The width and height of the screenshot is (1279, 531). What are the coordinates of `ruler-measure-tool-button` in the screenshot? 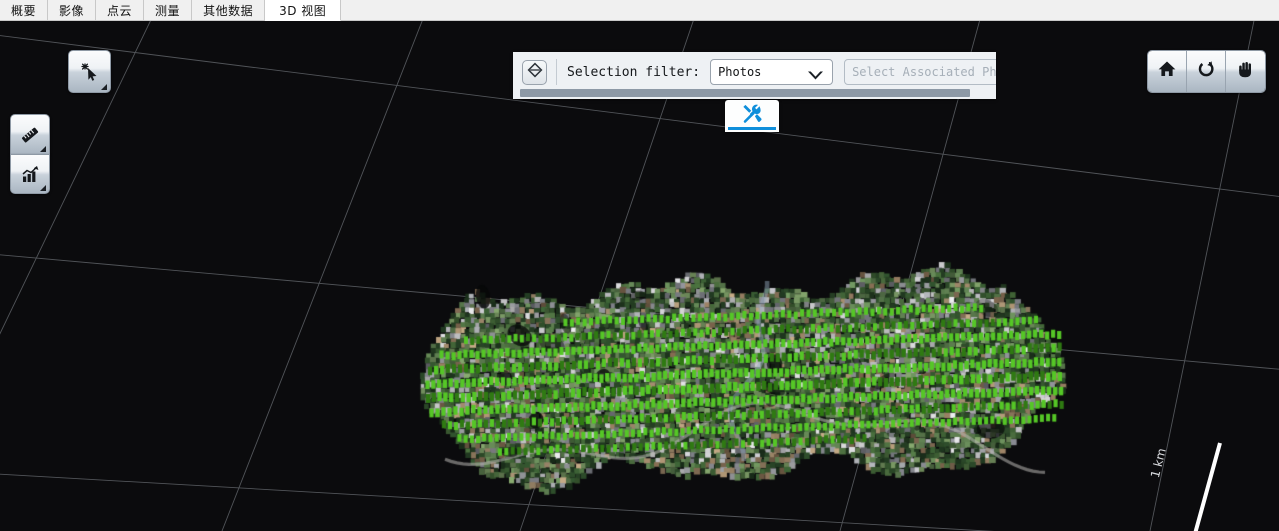 It's located at (30, 134).